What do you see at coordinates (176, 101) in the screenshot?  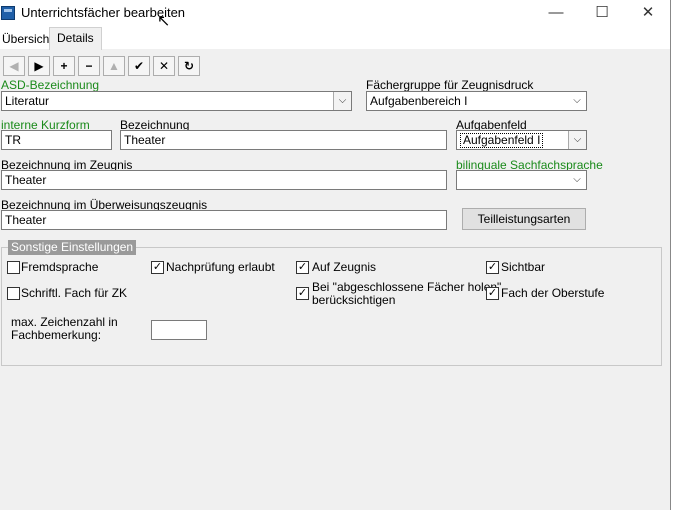 I see `asd-combo: Literatur ⌵` at bounding box center [176, 101].